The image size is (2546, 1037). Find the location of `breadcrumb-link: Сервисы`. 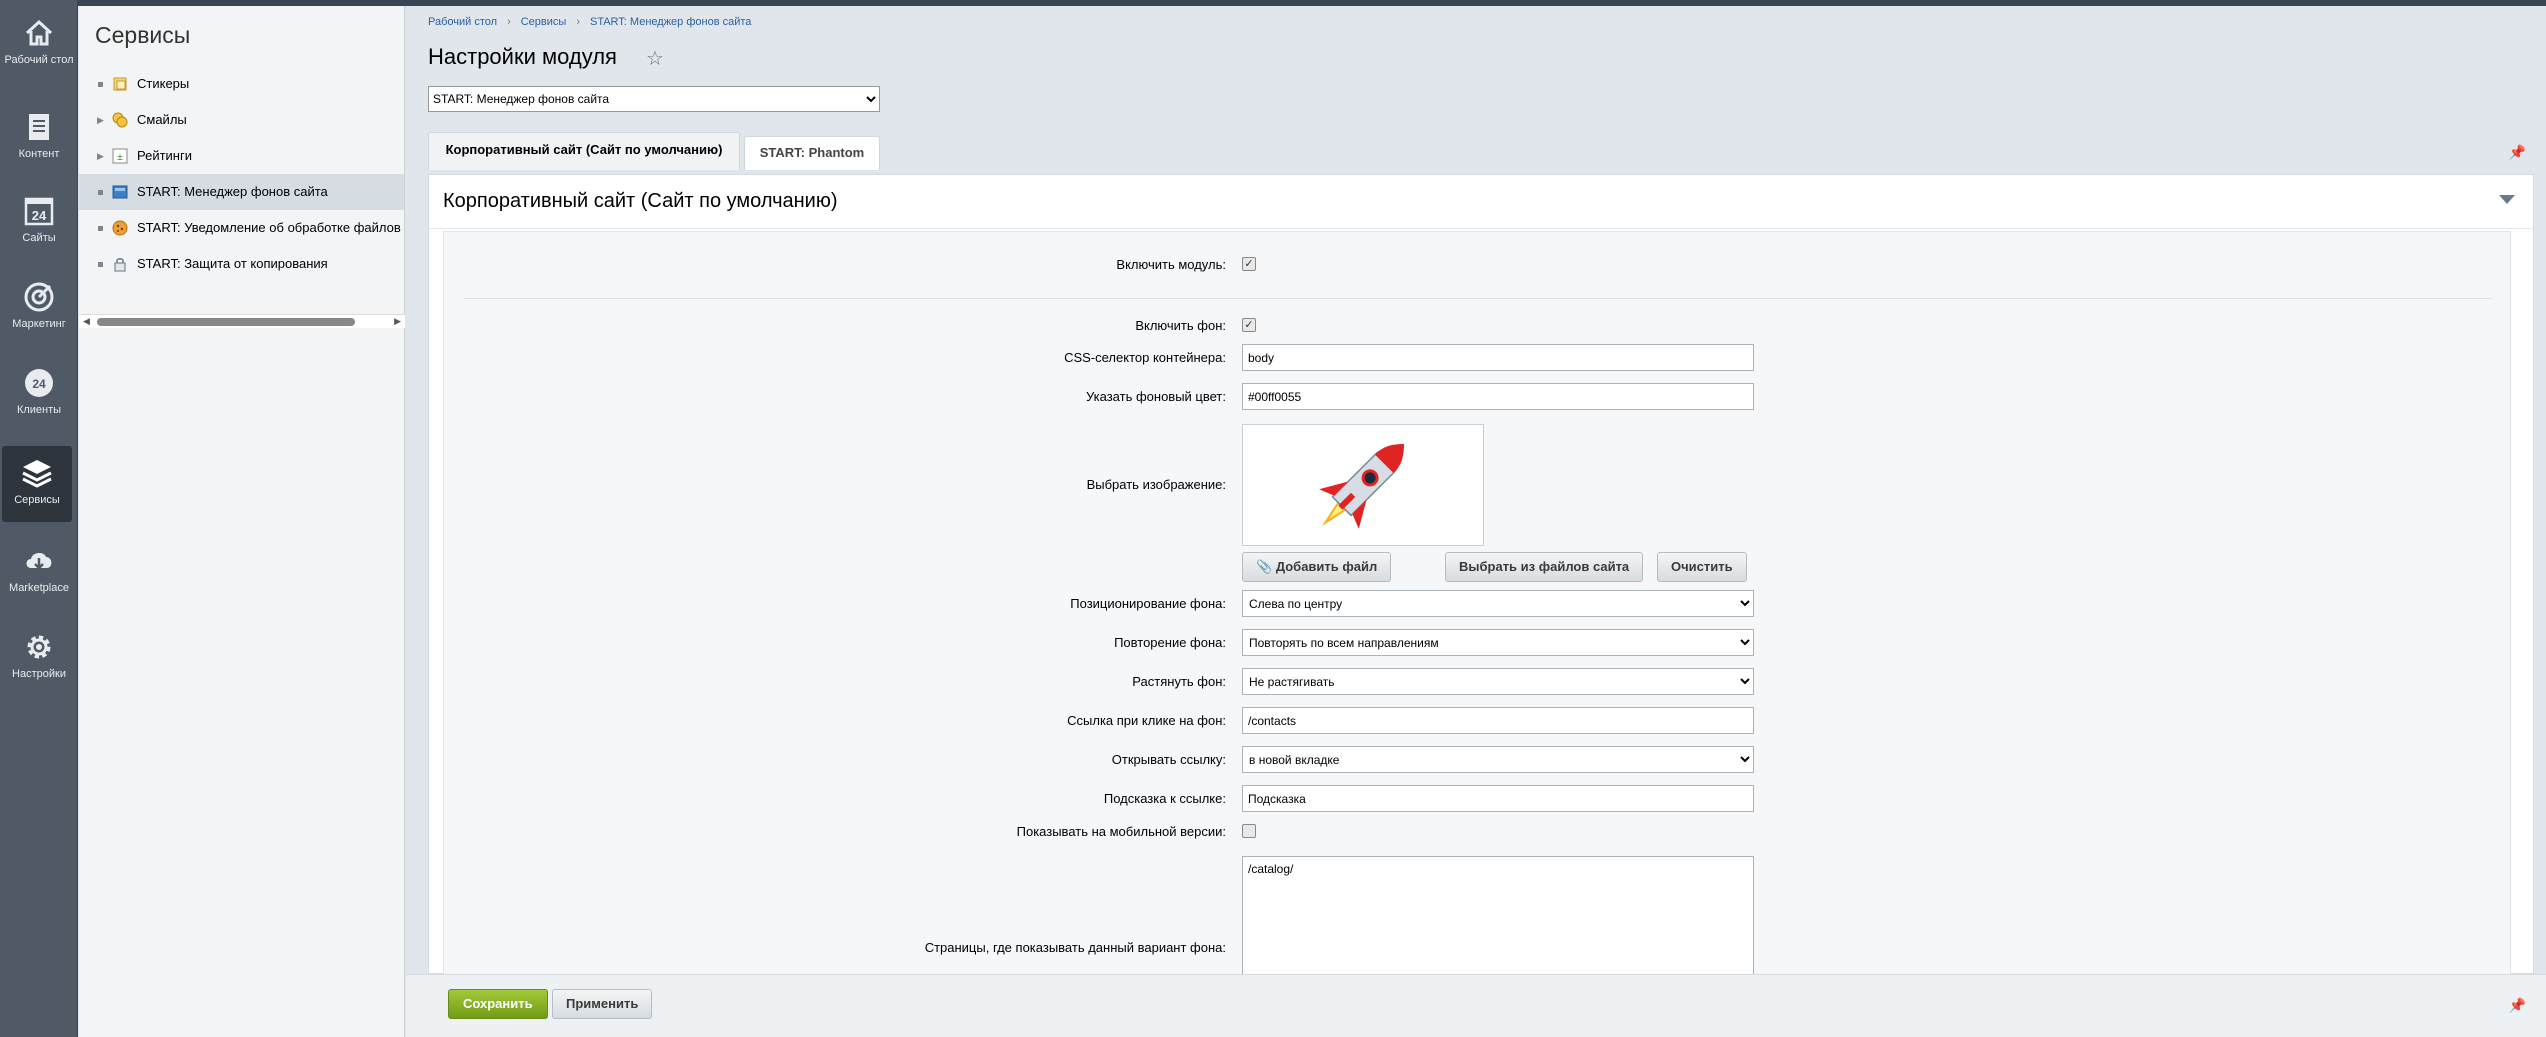

breadcrumb-link: Сервисы is located at coordinates (544, 22).